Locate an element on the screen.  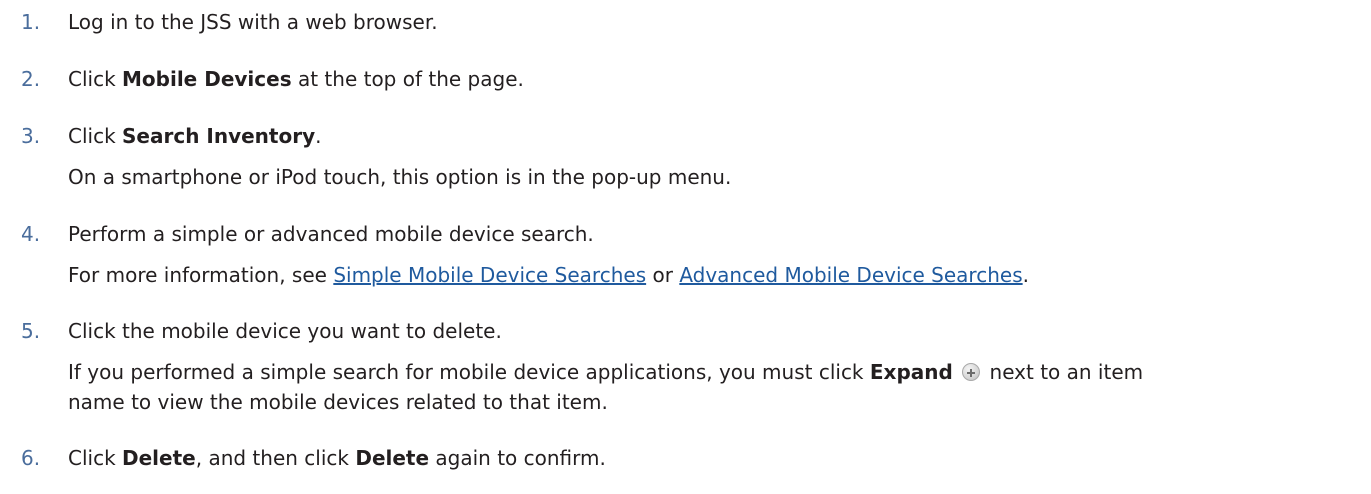
step-text: Log in to the JSS with a web browser. is located at coordinates (713, 22).